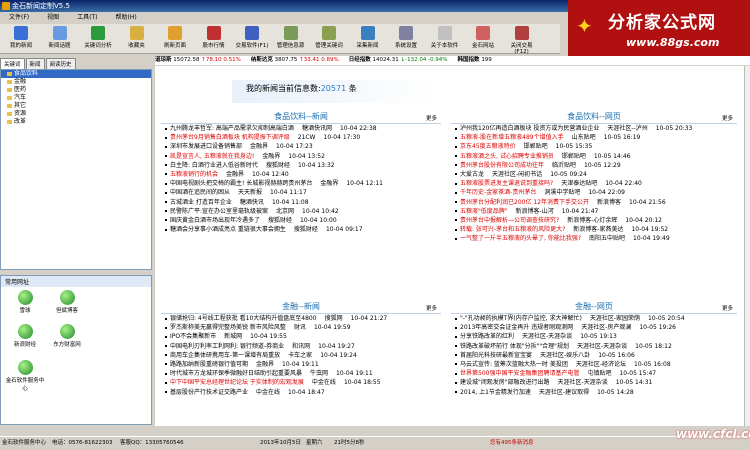  Describe the element at coordinates (214, 165) in the screenshot. I see `news-headline: 白主降: 白酒行业进入低谷新时代` at that location.